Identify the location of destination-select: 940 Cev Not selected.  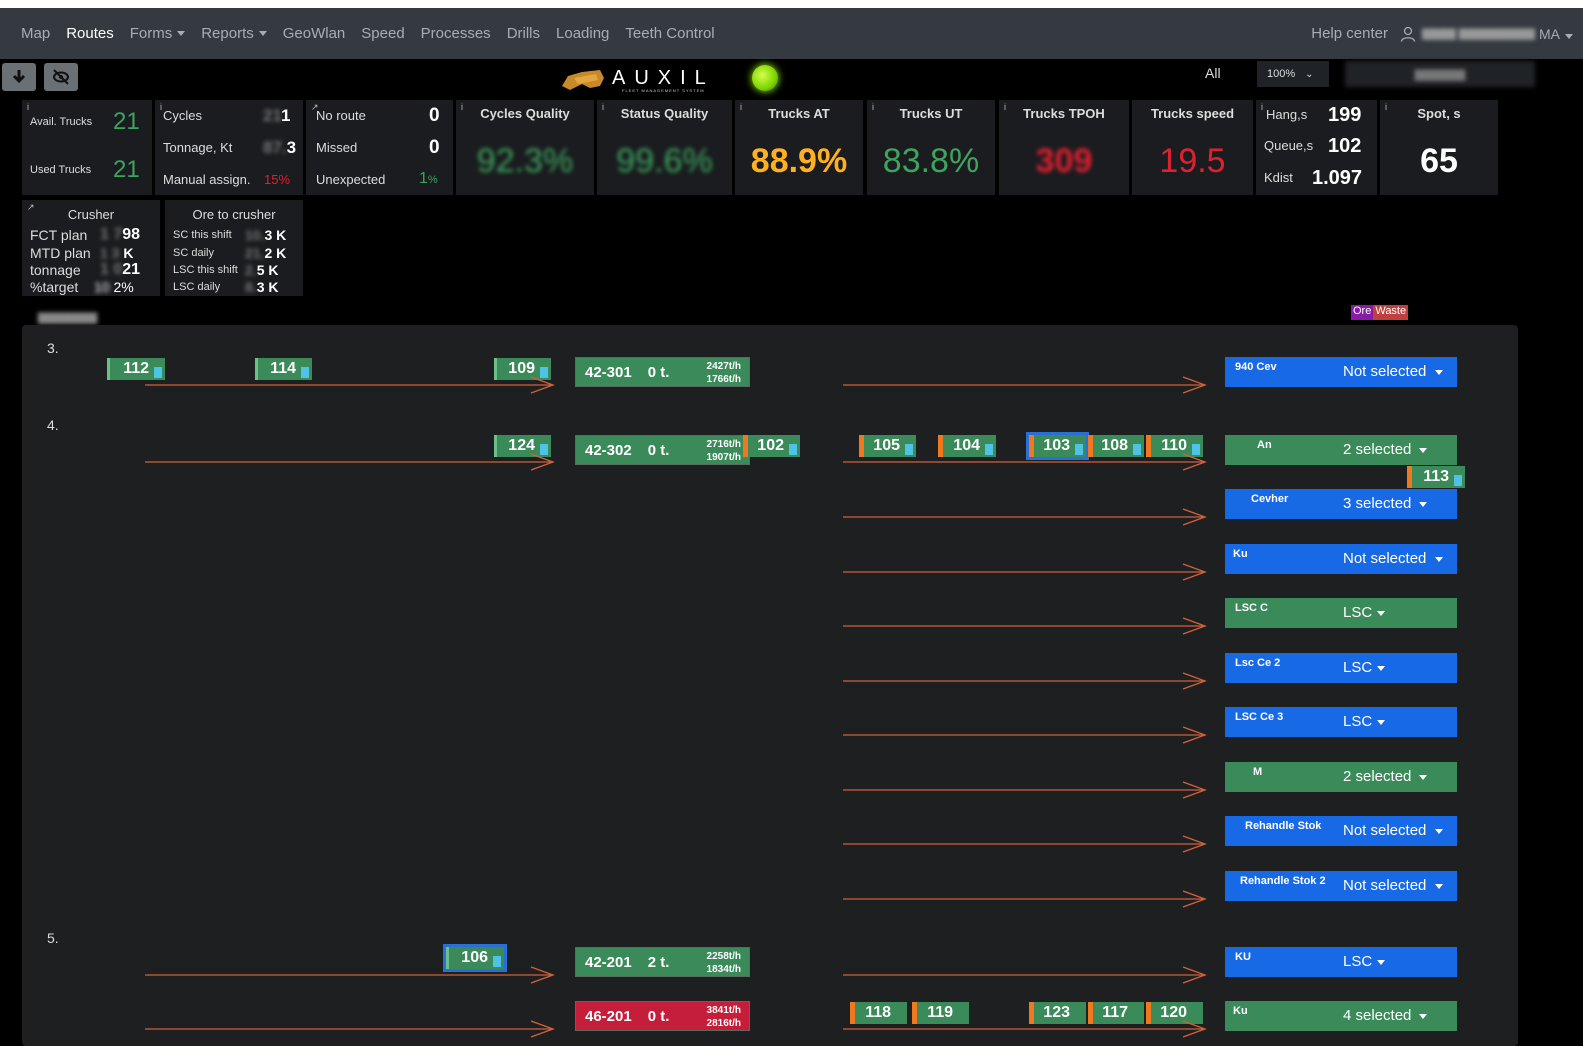
(1341, 372).